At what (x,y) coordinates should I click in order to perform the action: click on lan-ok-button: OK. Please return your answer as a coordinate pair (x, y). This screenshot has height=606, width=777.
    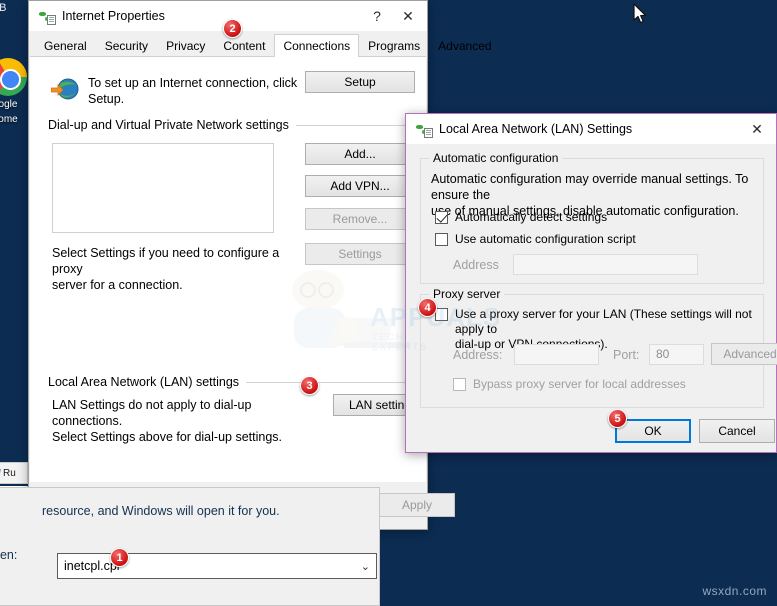
    Looking at the image, I should click on (653, 431).